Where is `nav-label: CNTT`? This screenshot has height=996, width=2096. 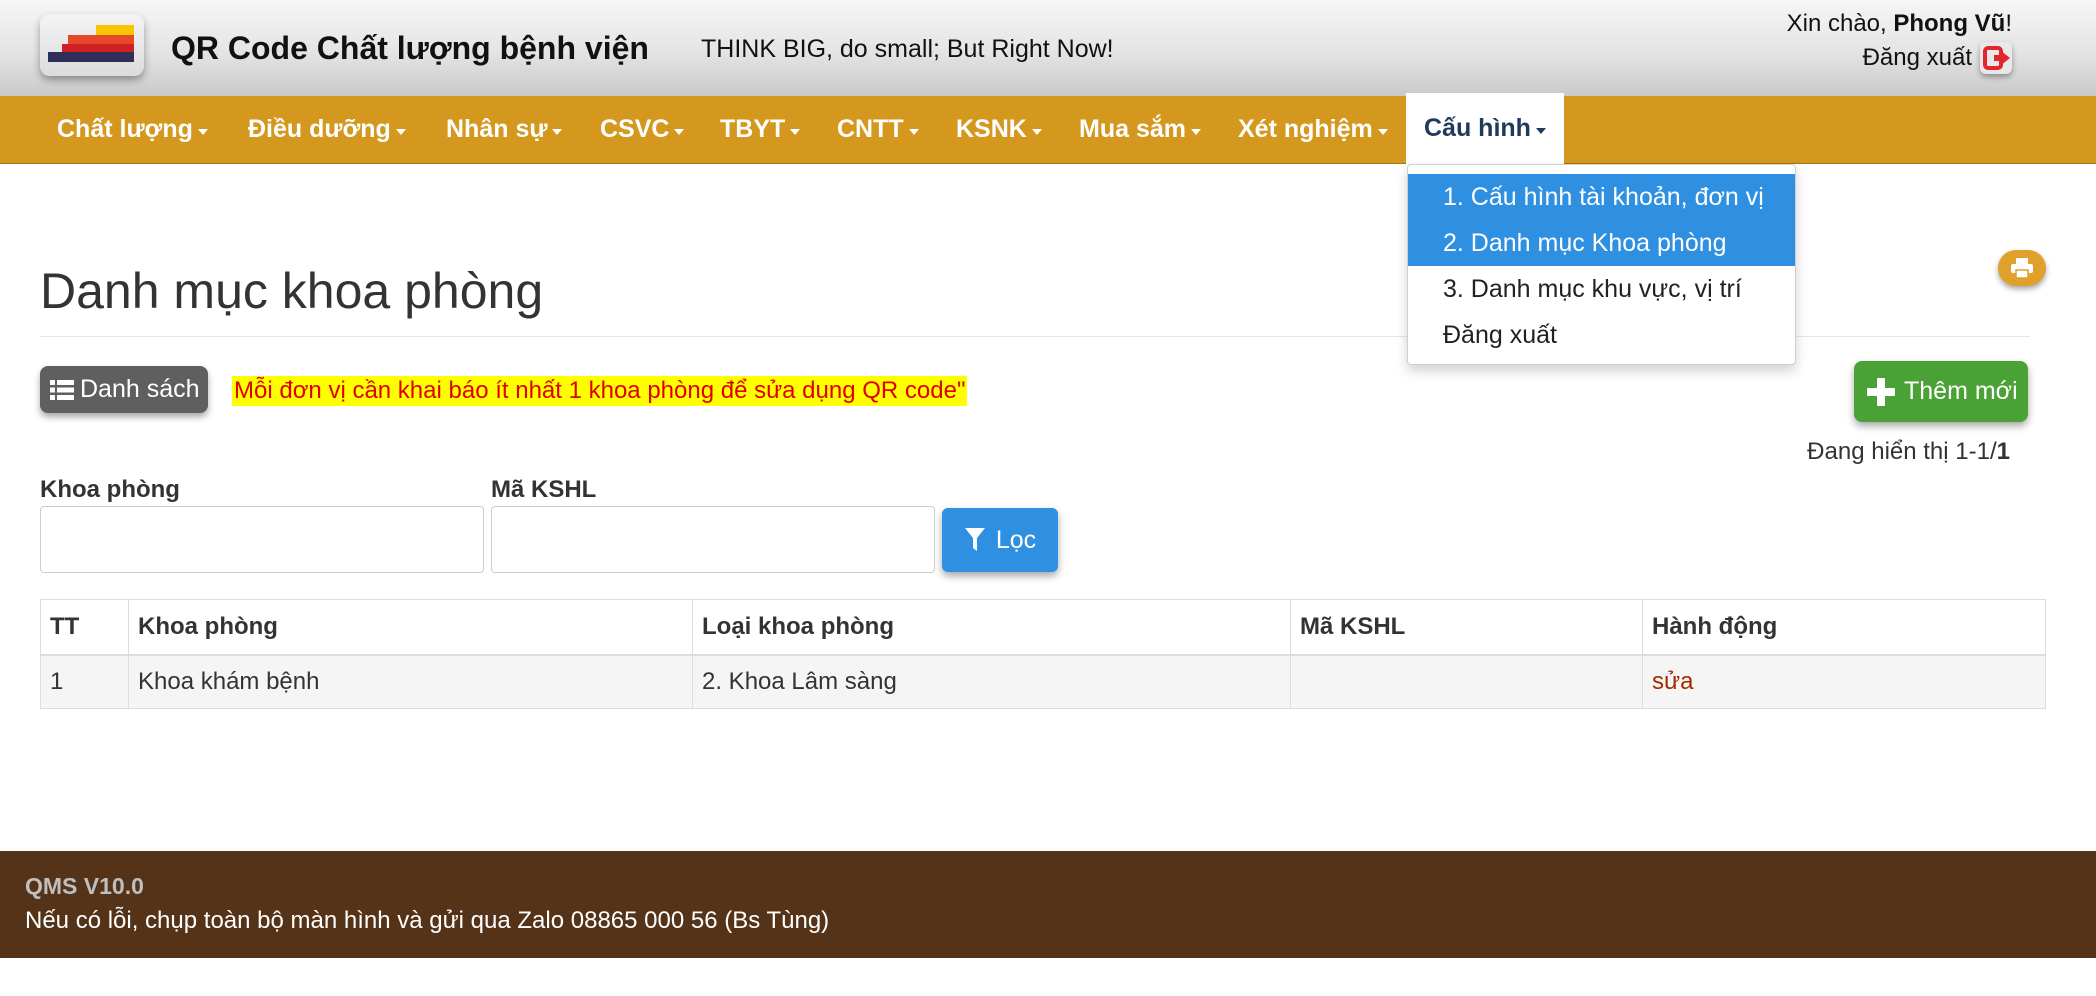
nav-label: CNTT is located at coordinates (870, 129).